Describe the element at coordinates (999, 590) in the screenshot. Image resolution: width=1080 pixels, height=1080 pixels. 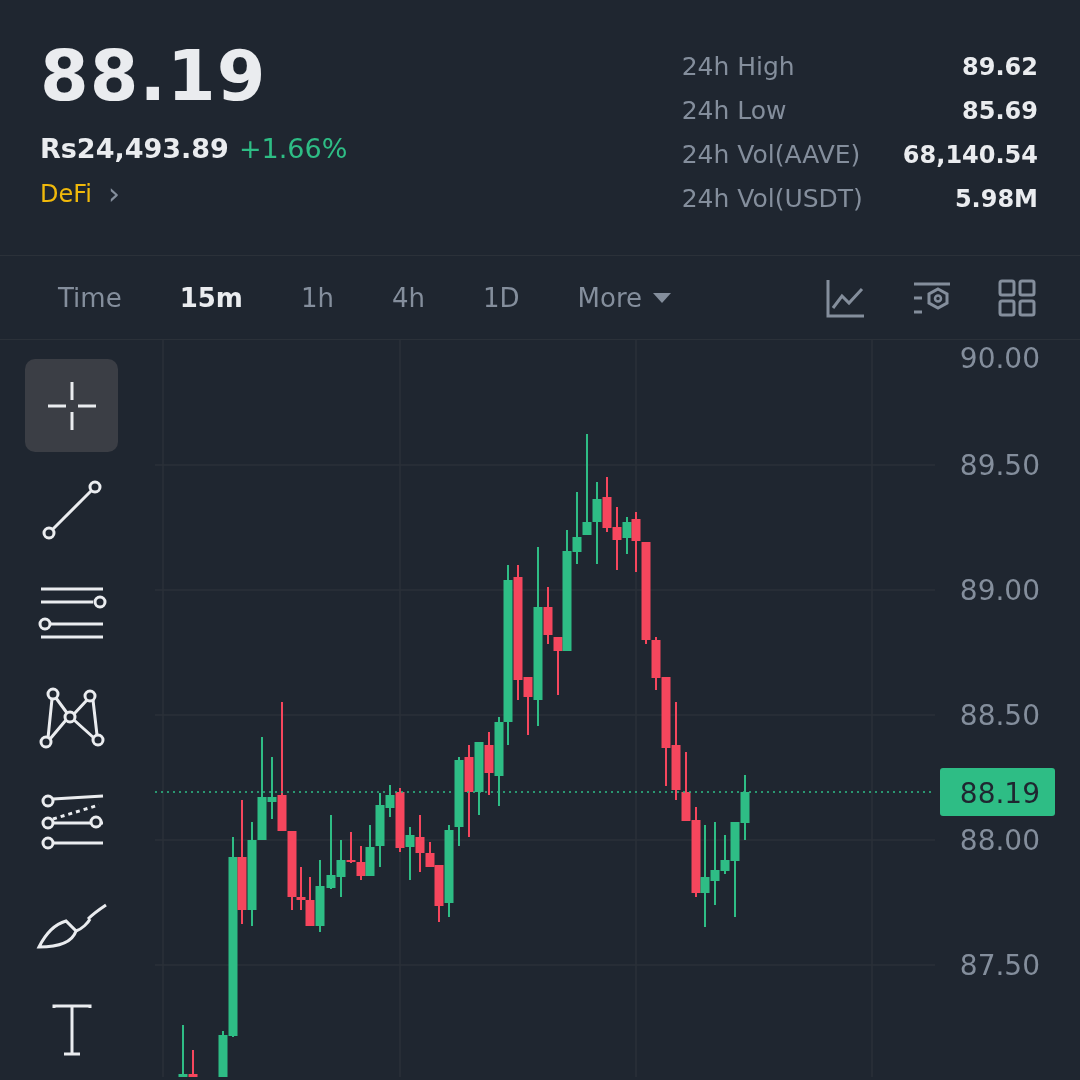
I see `price-axis-label: 89.00` at that location.